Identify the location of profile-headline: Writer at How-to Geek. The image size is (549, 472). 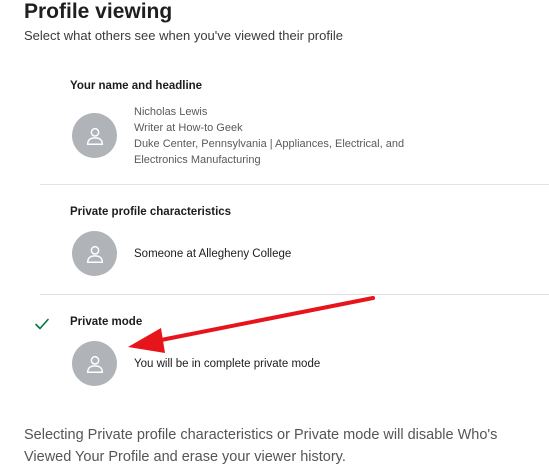
(188, 128).